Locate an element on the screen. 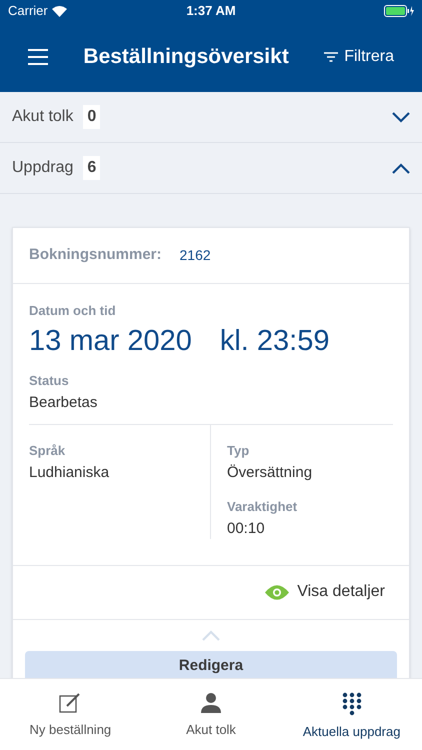 Image resolution: width=422 pixels, height=750 pixels. menu-button is located at coordinates (38, 57).